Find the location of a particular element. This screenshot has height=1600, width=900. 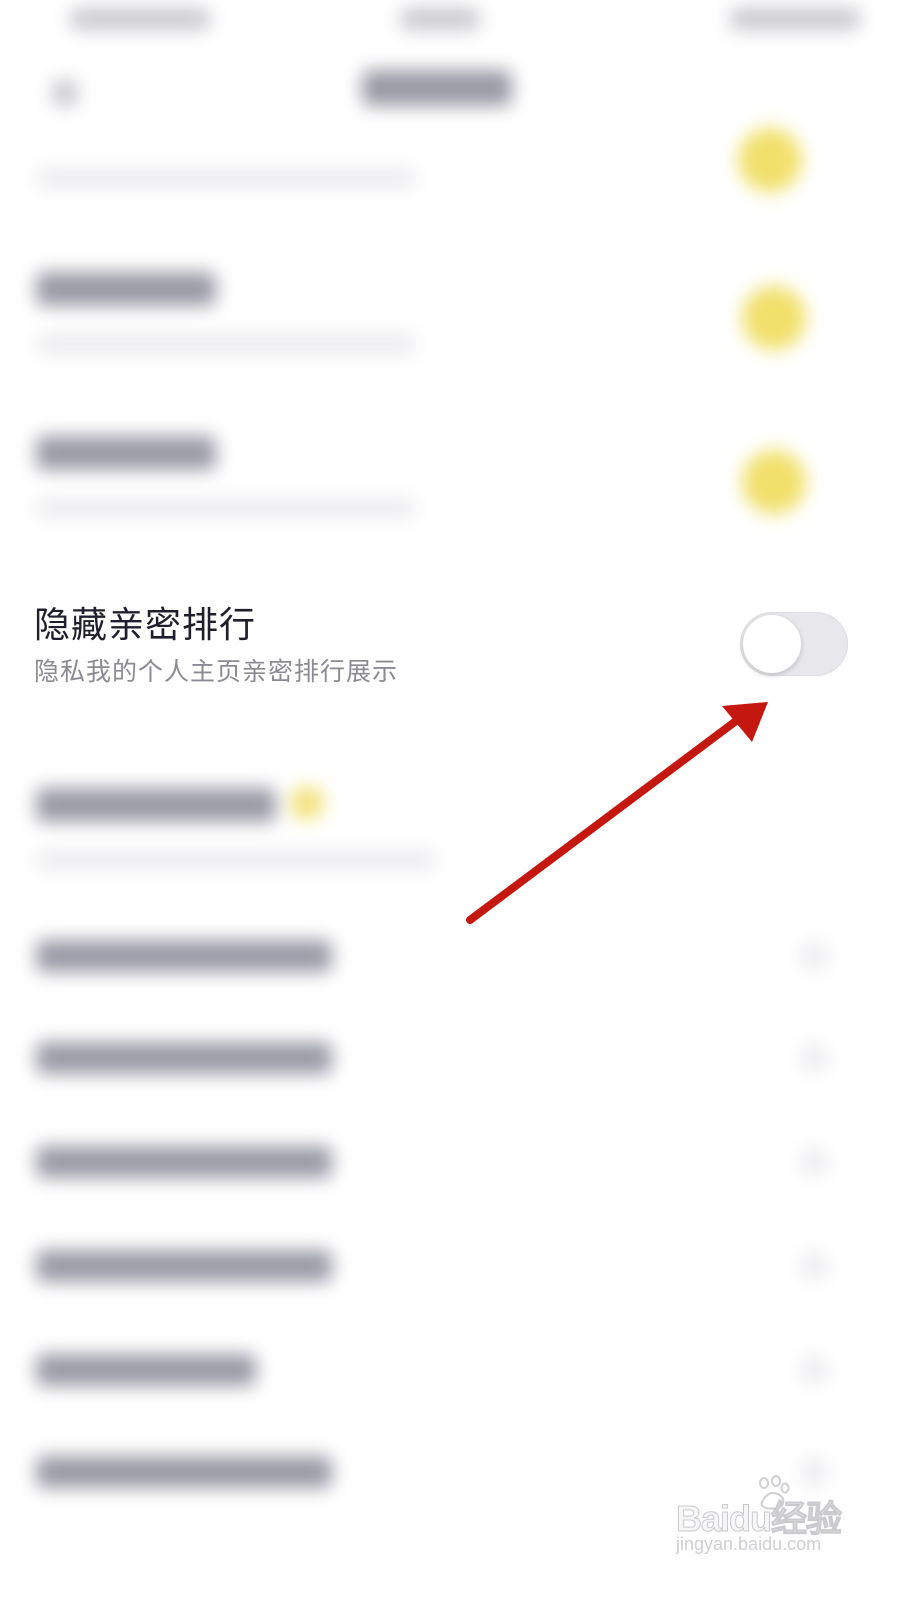

setting-description: 隐私我的个人主页亲密排行展示 is located at coordinates (216, 671).